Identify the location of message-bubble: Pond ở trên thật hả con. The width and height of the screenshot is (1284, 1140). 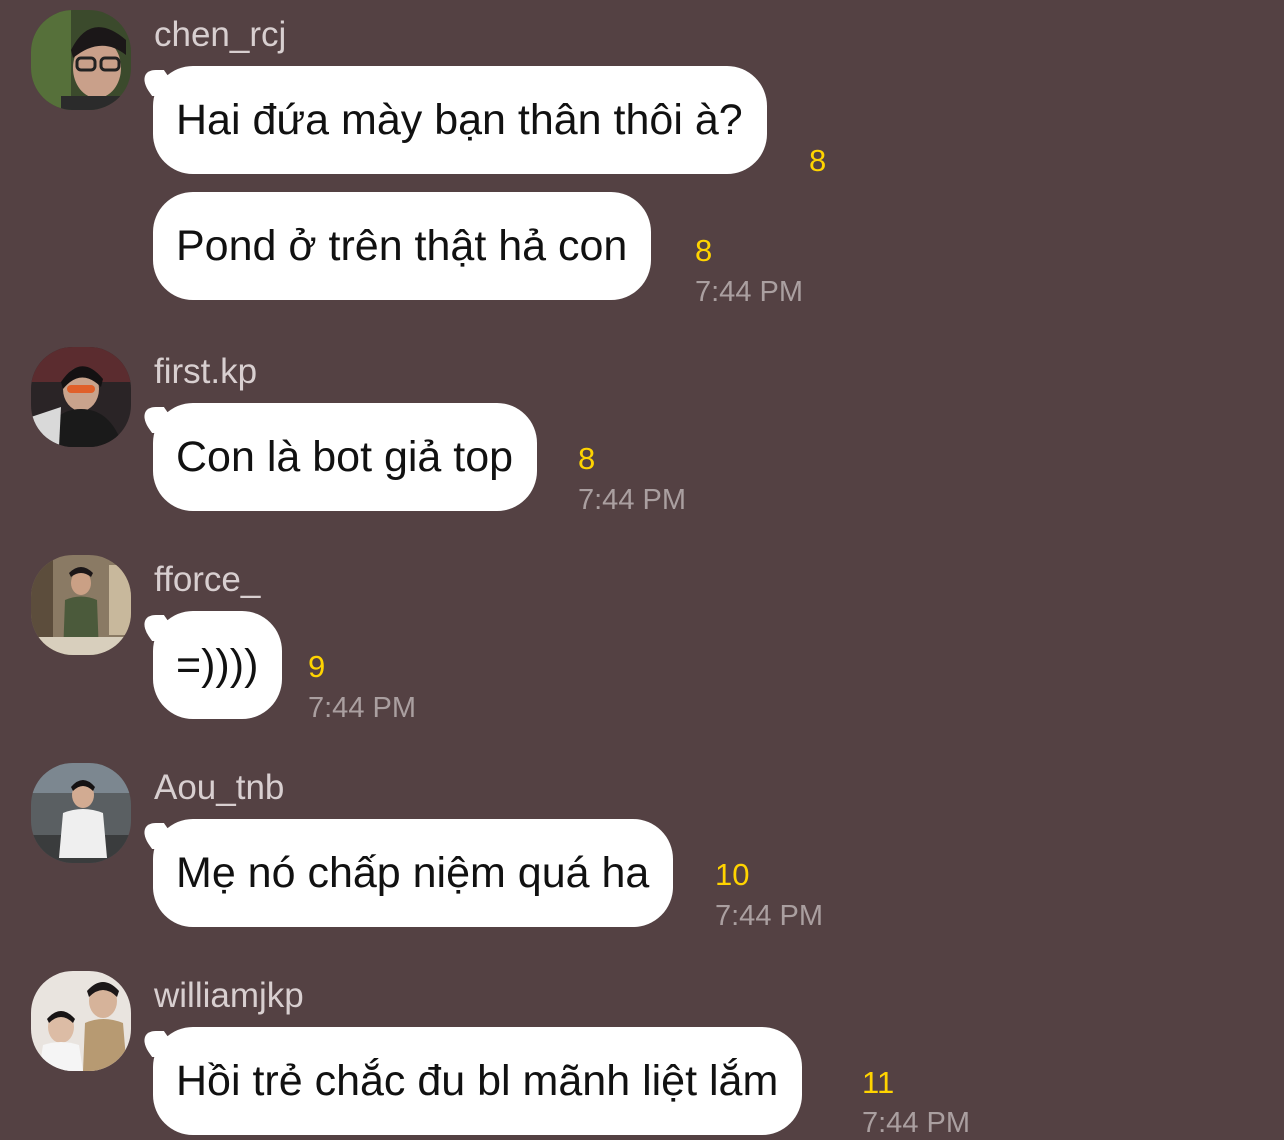
(402, 246).